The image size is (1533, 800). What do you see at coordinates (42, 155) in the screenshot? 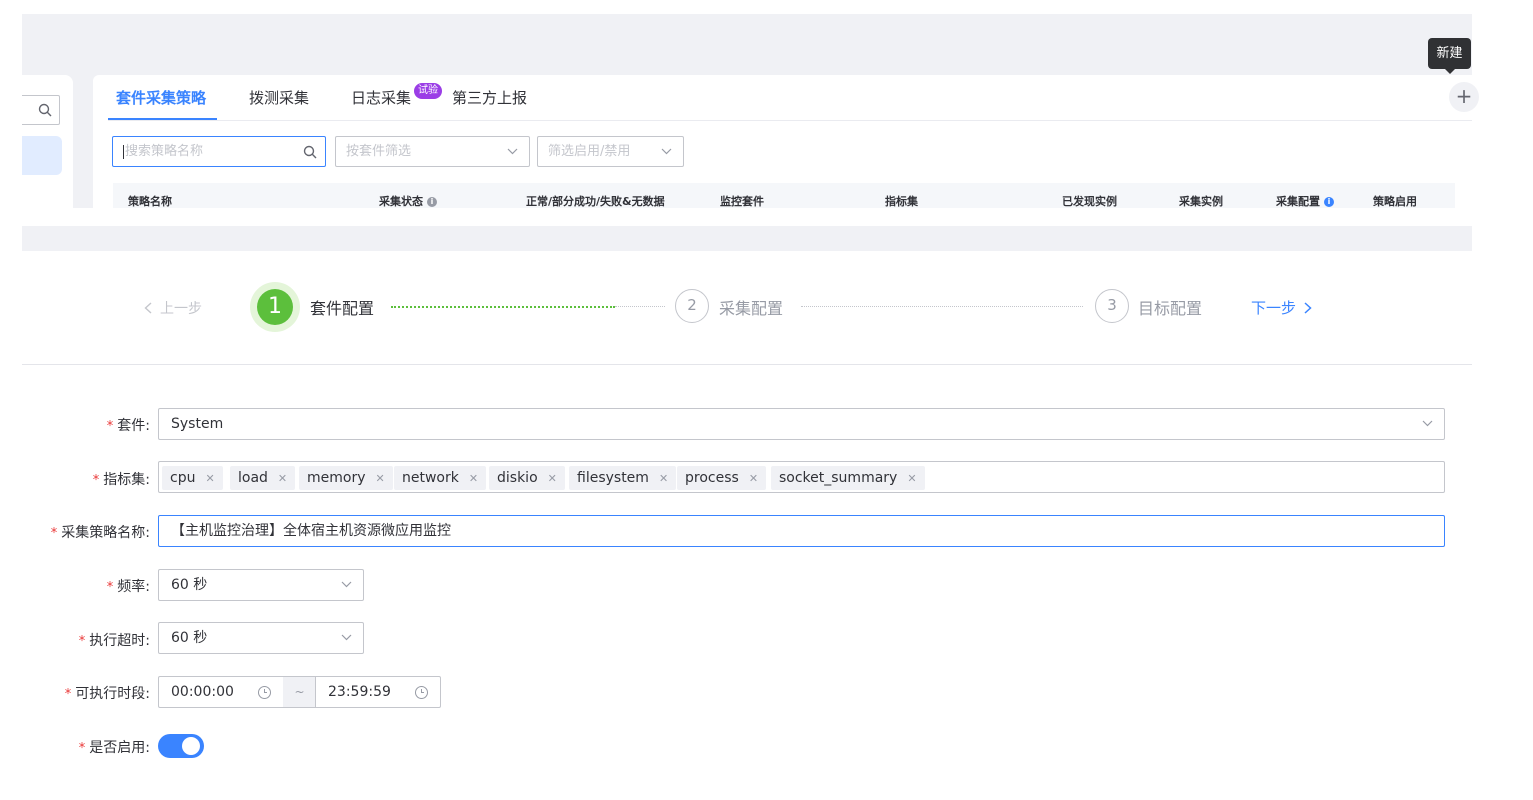
I see `sidebar-item-active` at bounding box center [42, 155].